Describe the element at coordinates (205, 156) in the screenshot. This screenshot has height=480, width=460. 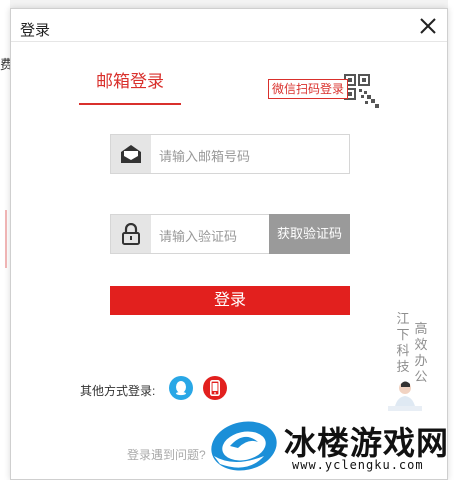
I see `email-input-placeholder: 请输入邮箱号码` at that location.